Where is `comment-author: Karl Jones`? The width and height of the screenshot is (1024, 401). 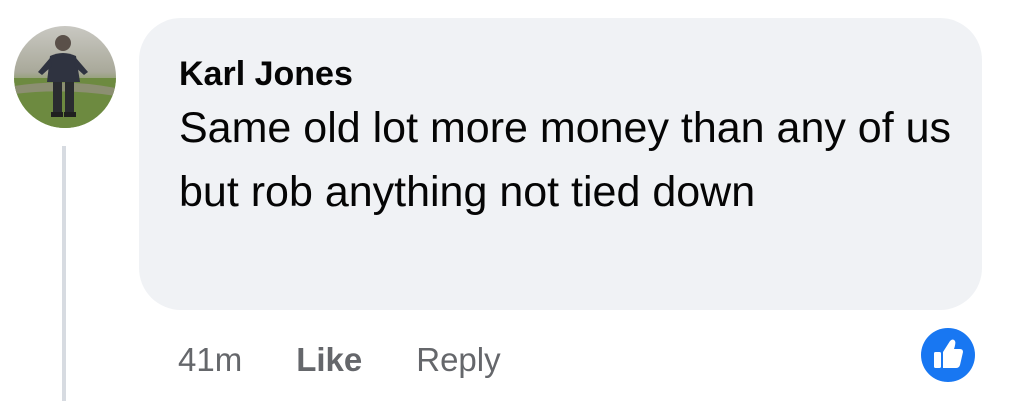 comment-author: Karl Jones is located at coordinates (560, 74).